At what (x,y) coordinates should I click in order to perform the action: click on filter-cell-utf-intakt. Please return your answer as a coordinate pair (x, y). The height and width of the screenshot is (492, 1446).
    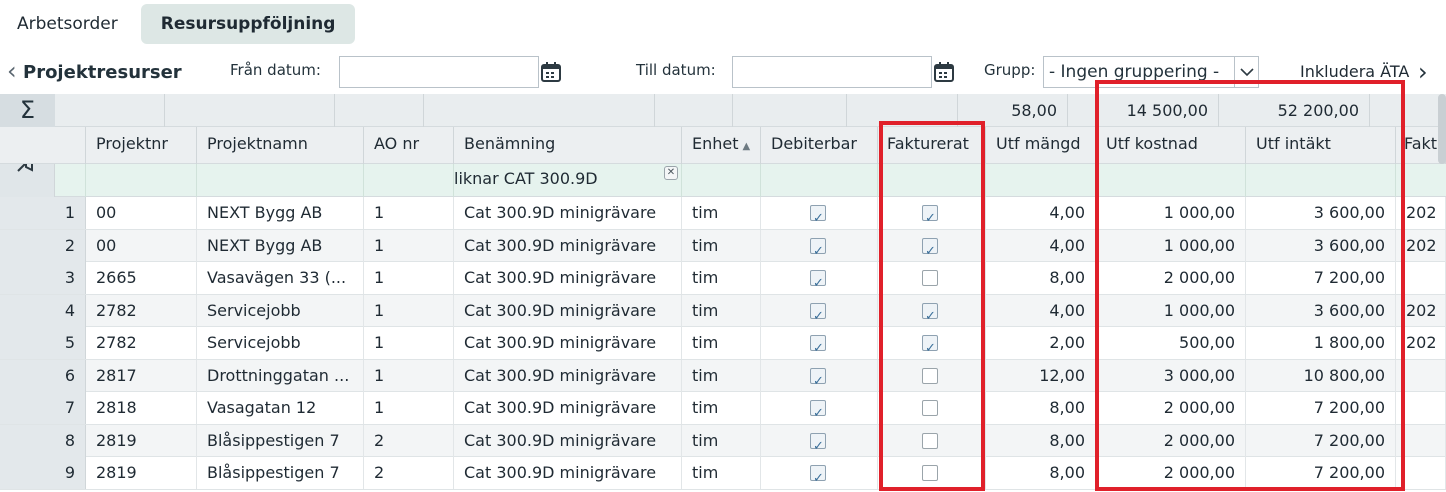
    Looking at the image, I should click on (1321, 180).